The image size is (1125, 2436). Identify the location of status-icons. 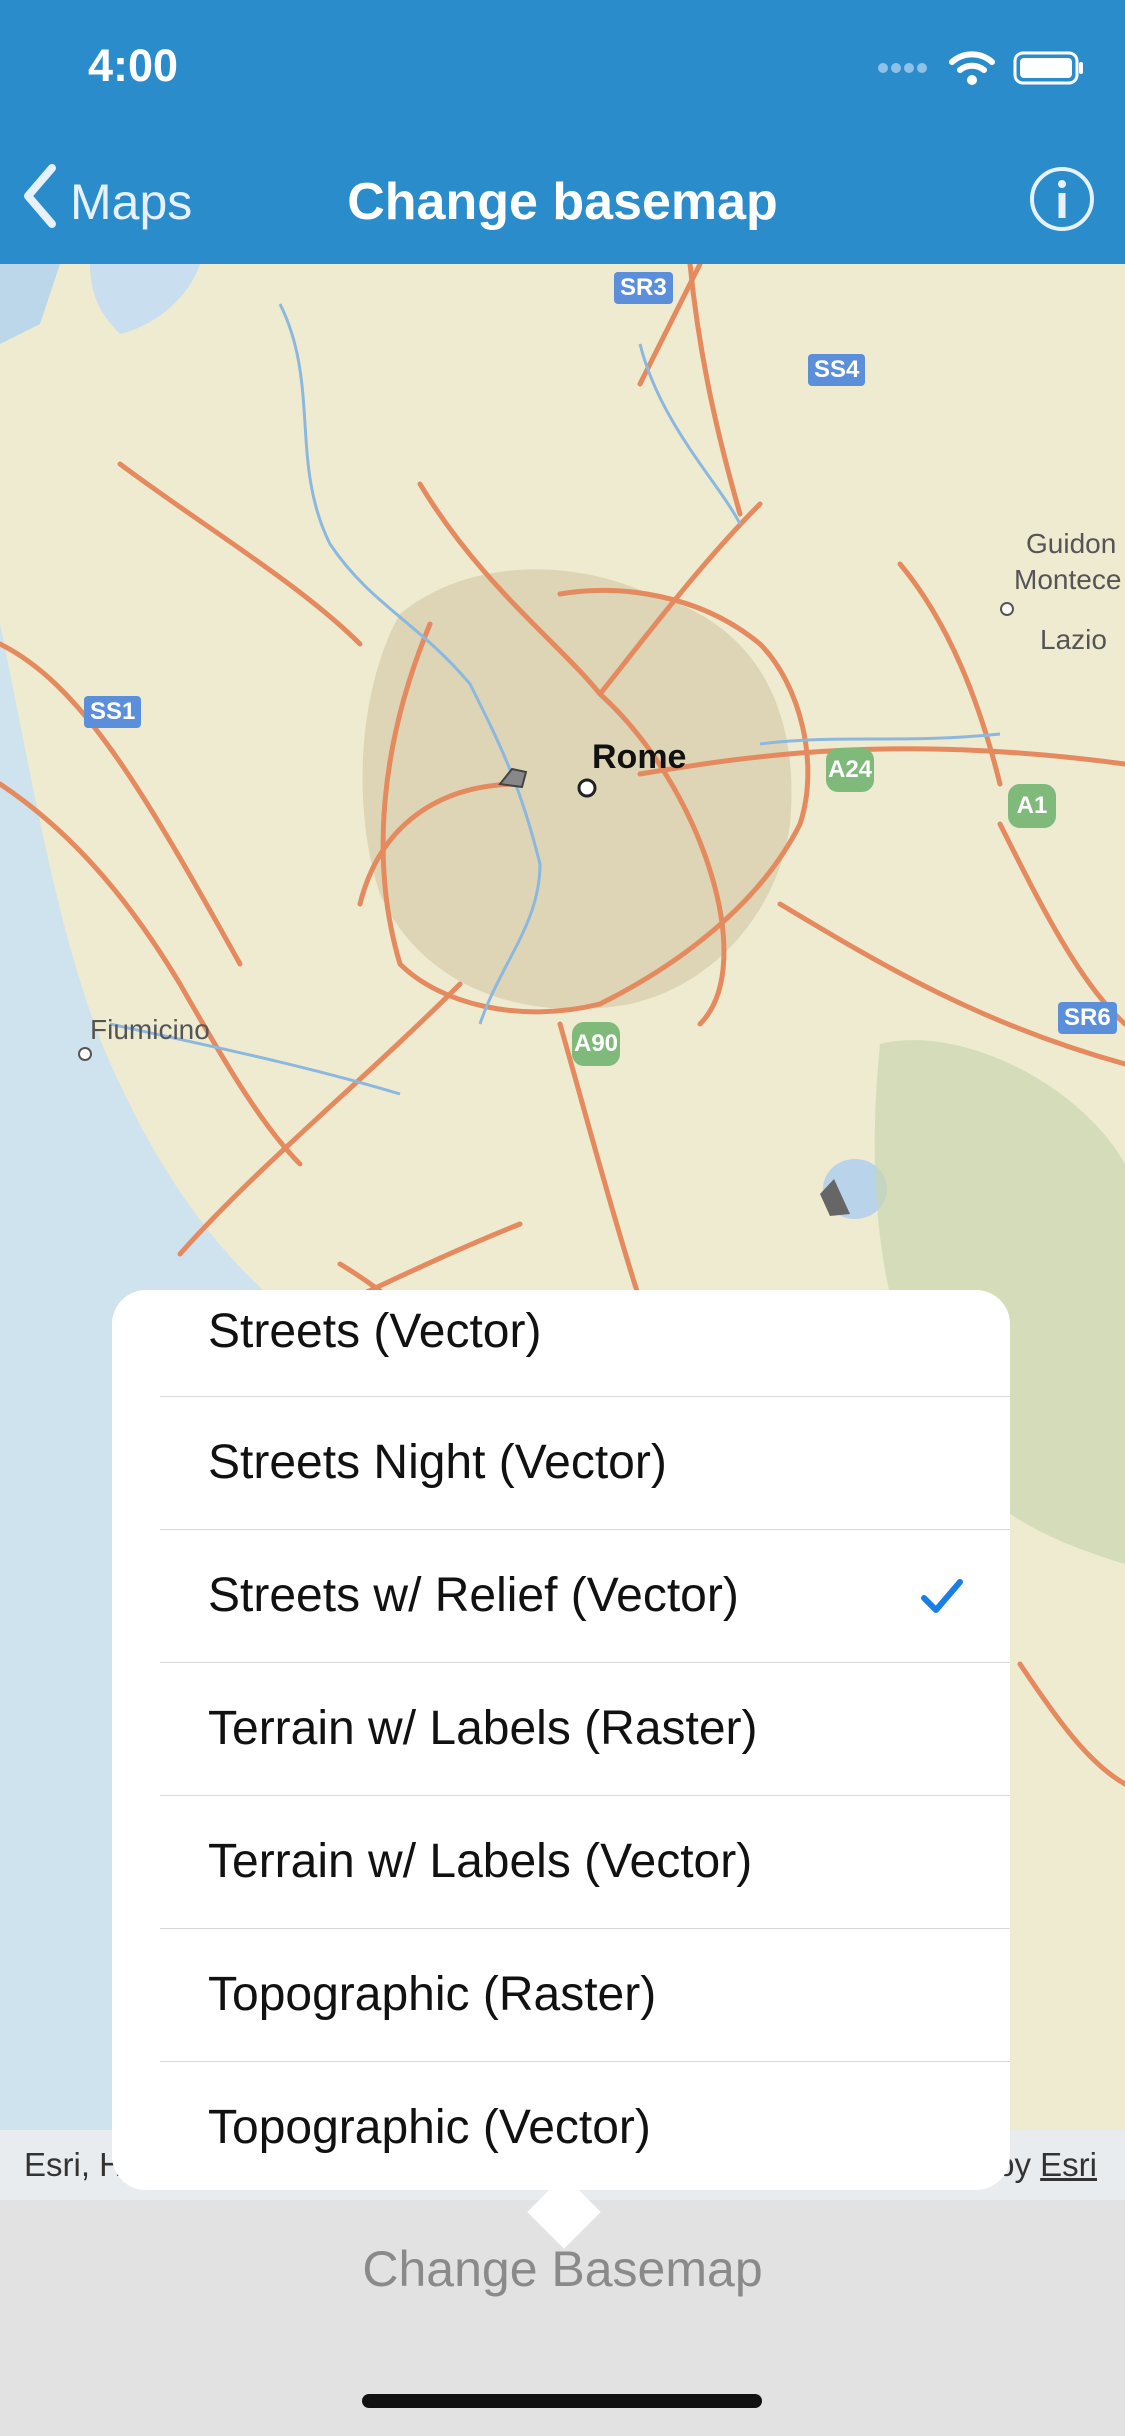
(981, 70).